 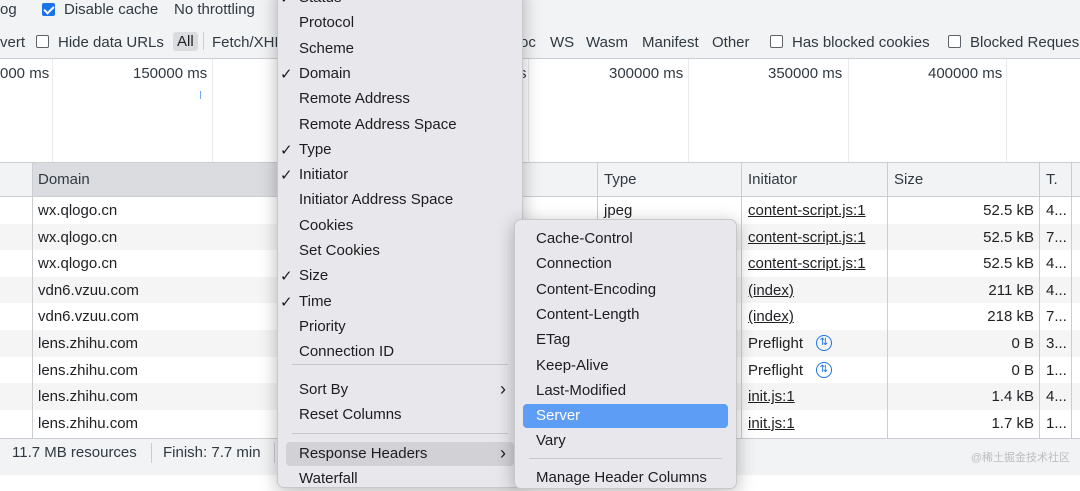 I want to click on overview-request-mark, so click(x=200, y=95).